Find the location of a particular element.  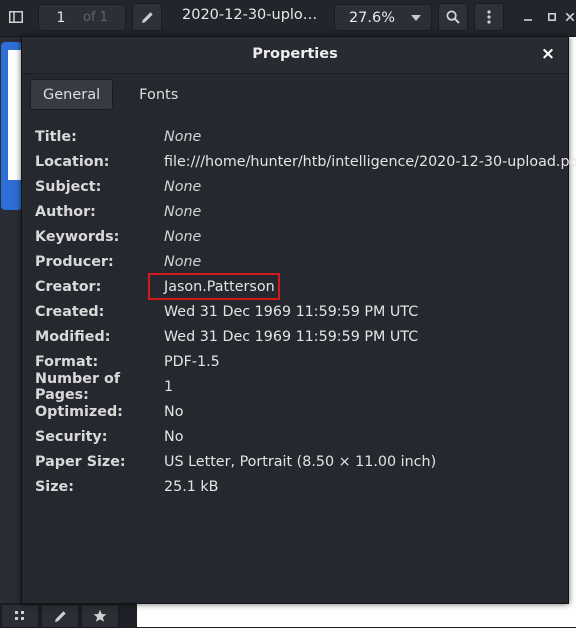

page-number-value: 1 is located at coordinates (61, 18).